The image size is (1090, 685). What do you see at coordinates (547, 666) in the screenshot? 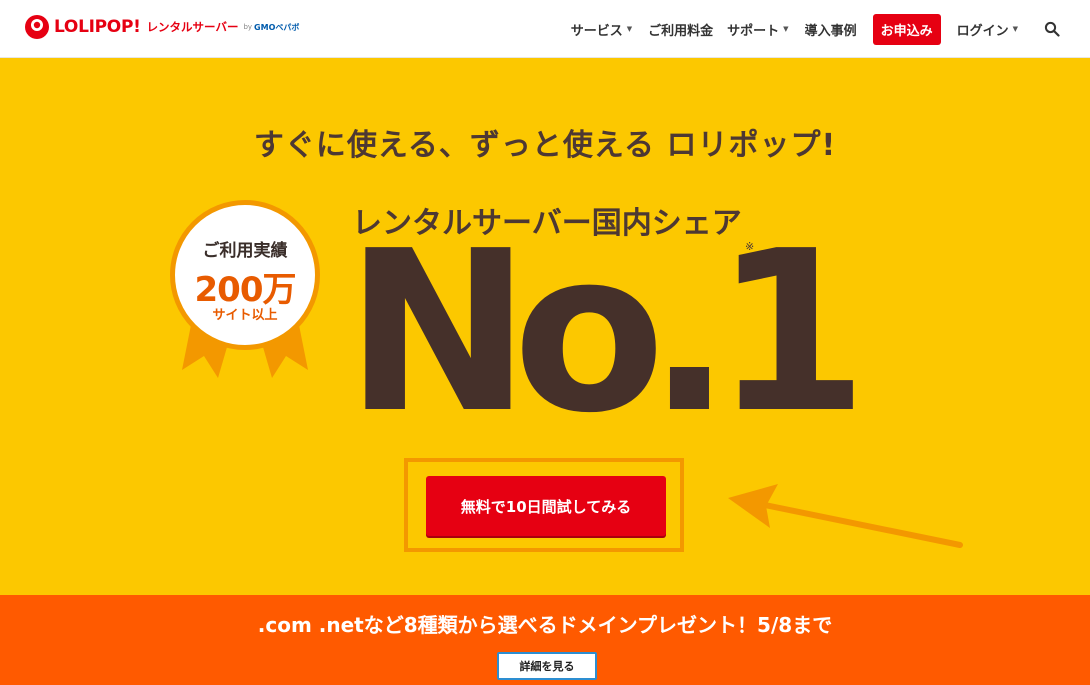
I see `campaign-details-button: 詳細を見る` at bounding box center [547, 666].